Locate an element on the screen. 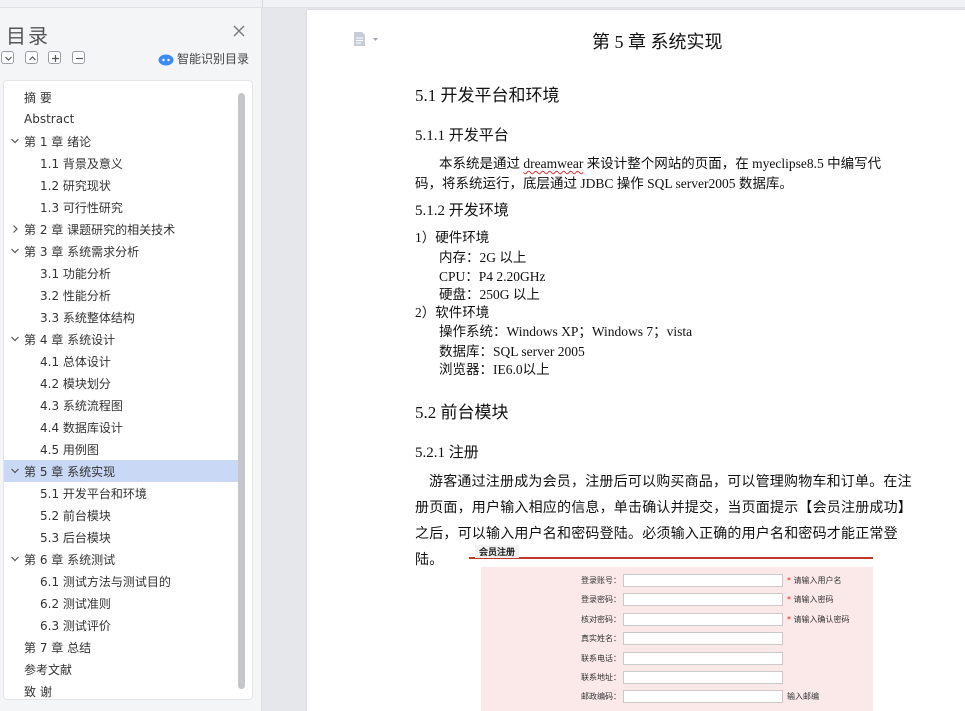 This screenshot has height=711, width=965. paragraph-text: 本系统是通过 is located at coordinates (481, 163).